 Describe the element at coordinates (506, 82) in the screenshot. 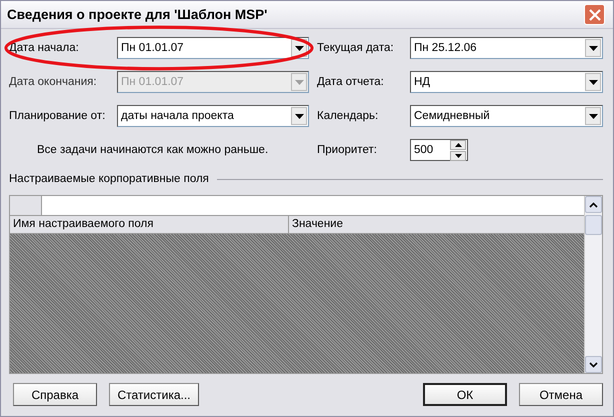

I see `dropdown-field: НД` at that location.